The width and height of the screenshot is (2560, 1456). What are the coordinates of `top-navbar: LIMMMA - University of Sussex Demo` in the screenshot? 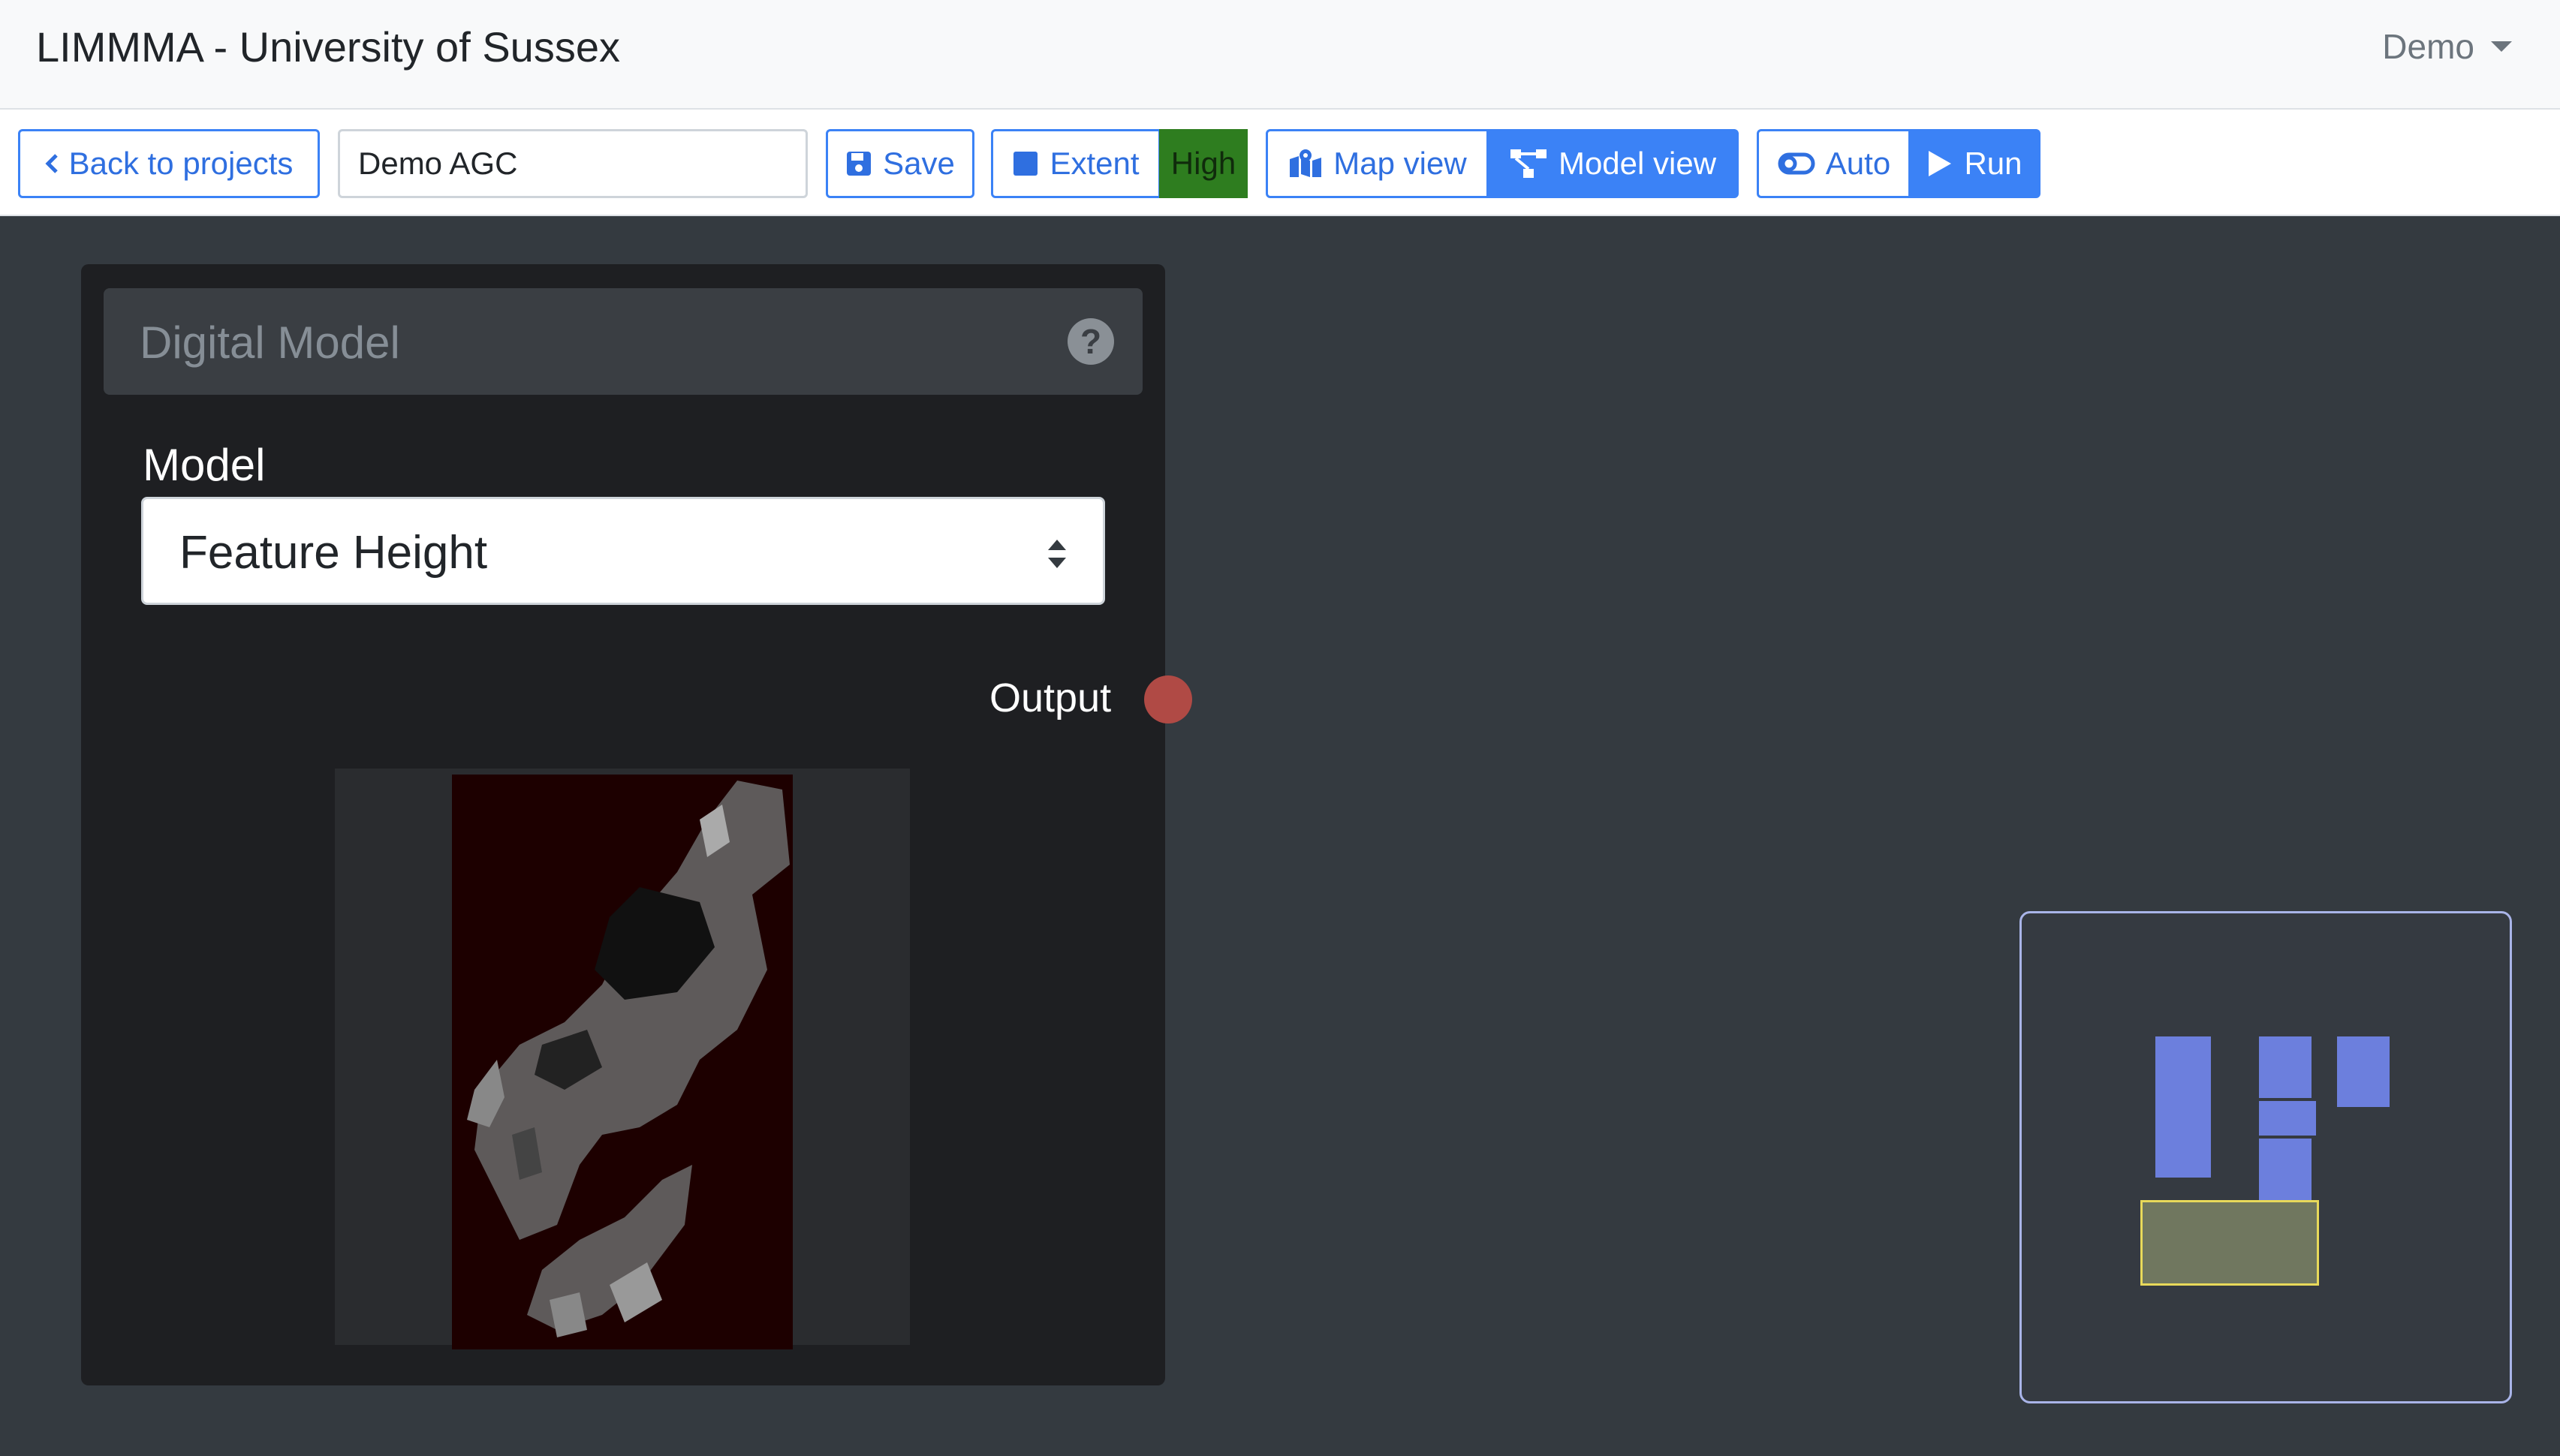 It's located at (1280, 55).